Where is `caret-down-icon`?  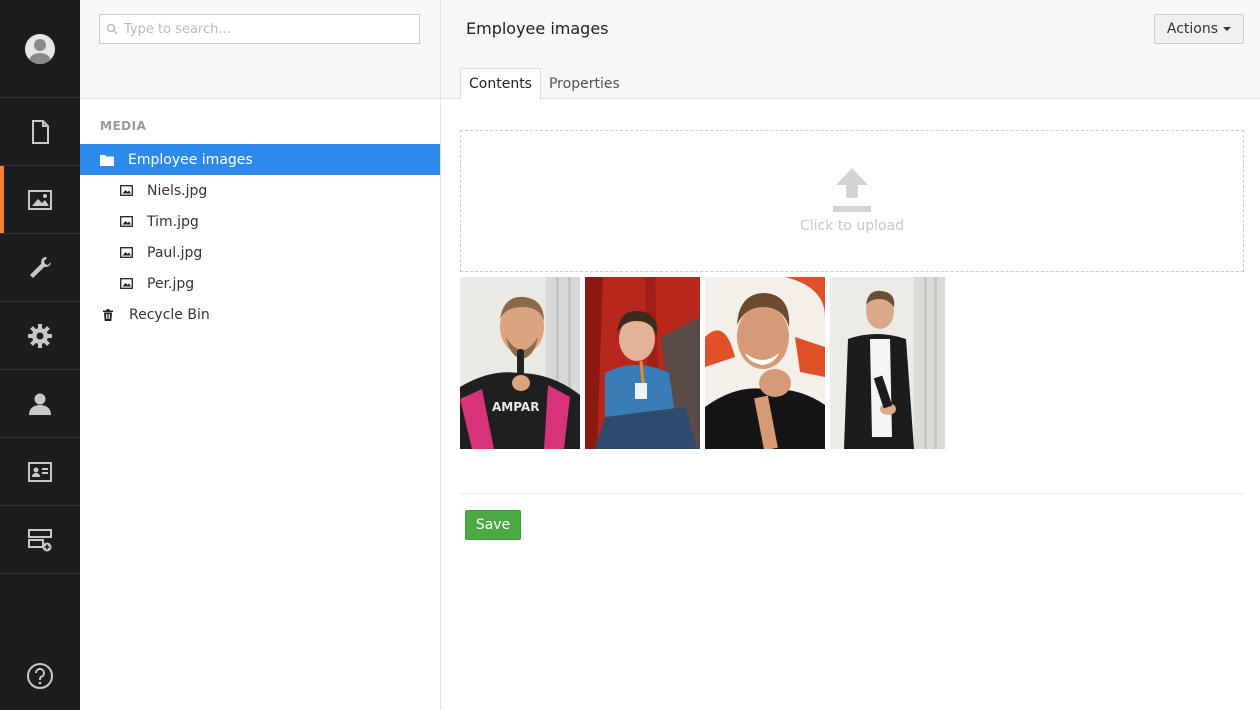
caret-down-icon is located at coordinates (1227, 29).